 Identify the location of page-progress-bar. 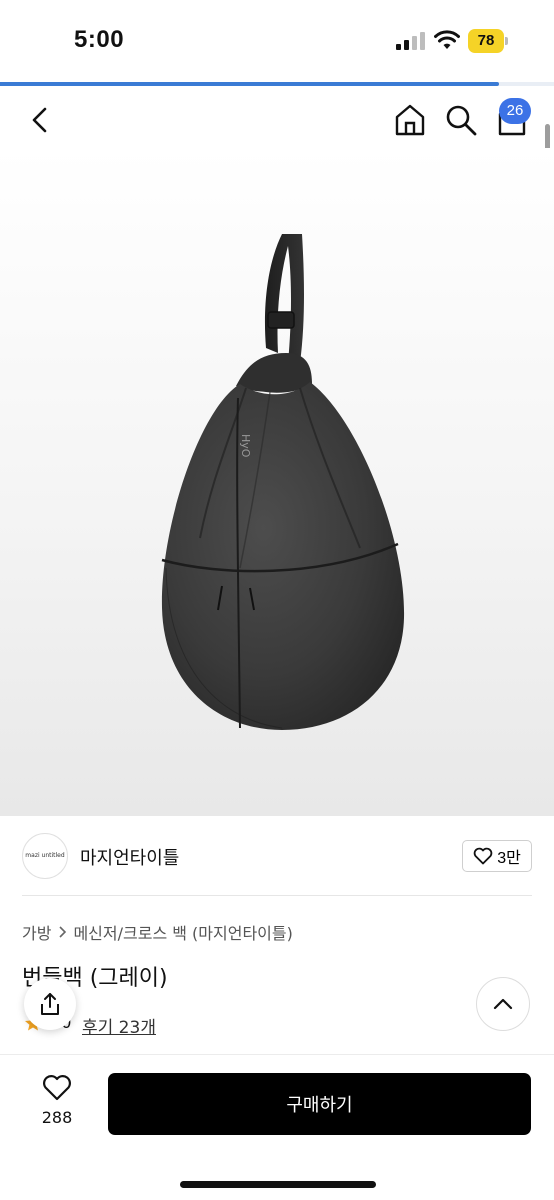
(277, 84).